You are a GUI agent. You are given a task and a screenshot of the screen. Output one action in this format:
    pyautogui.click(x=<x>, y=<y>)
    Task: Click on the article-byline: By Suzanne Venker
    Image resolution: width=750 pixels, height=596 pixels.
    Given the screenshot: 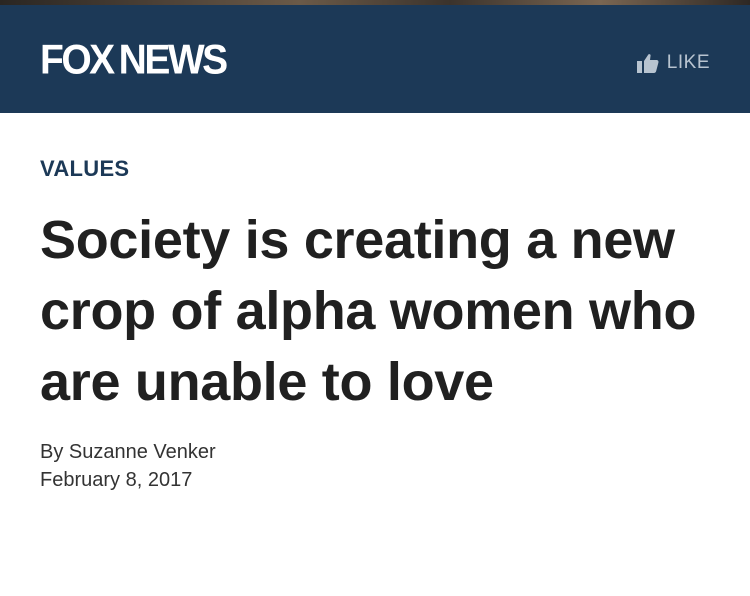 What is the action you would take?
    pyautogui.click(x=128, y=452)
    